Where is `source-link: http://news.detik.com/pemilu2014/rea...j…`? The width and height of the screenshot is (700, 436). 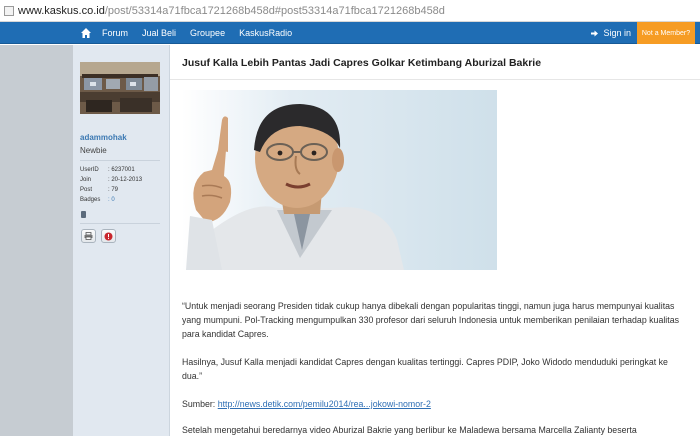
source-link: http://news.detik.com/pemilu2014/rea...j… is located at coordinates (324, 404).